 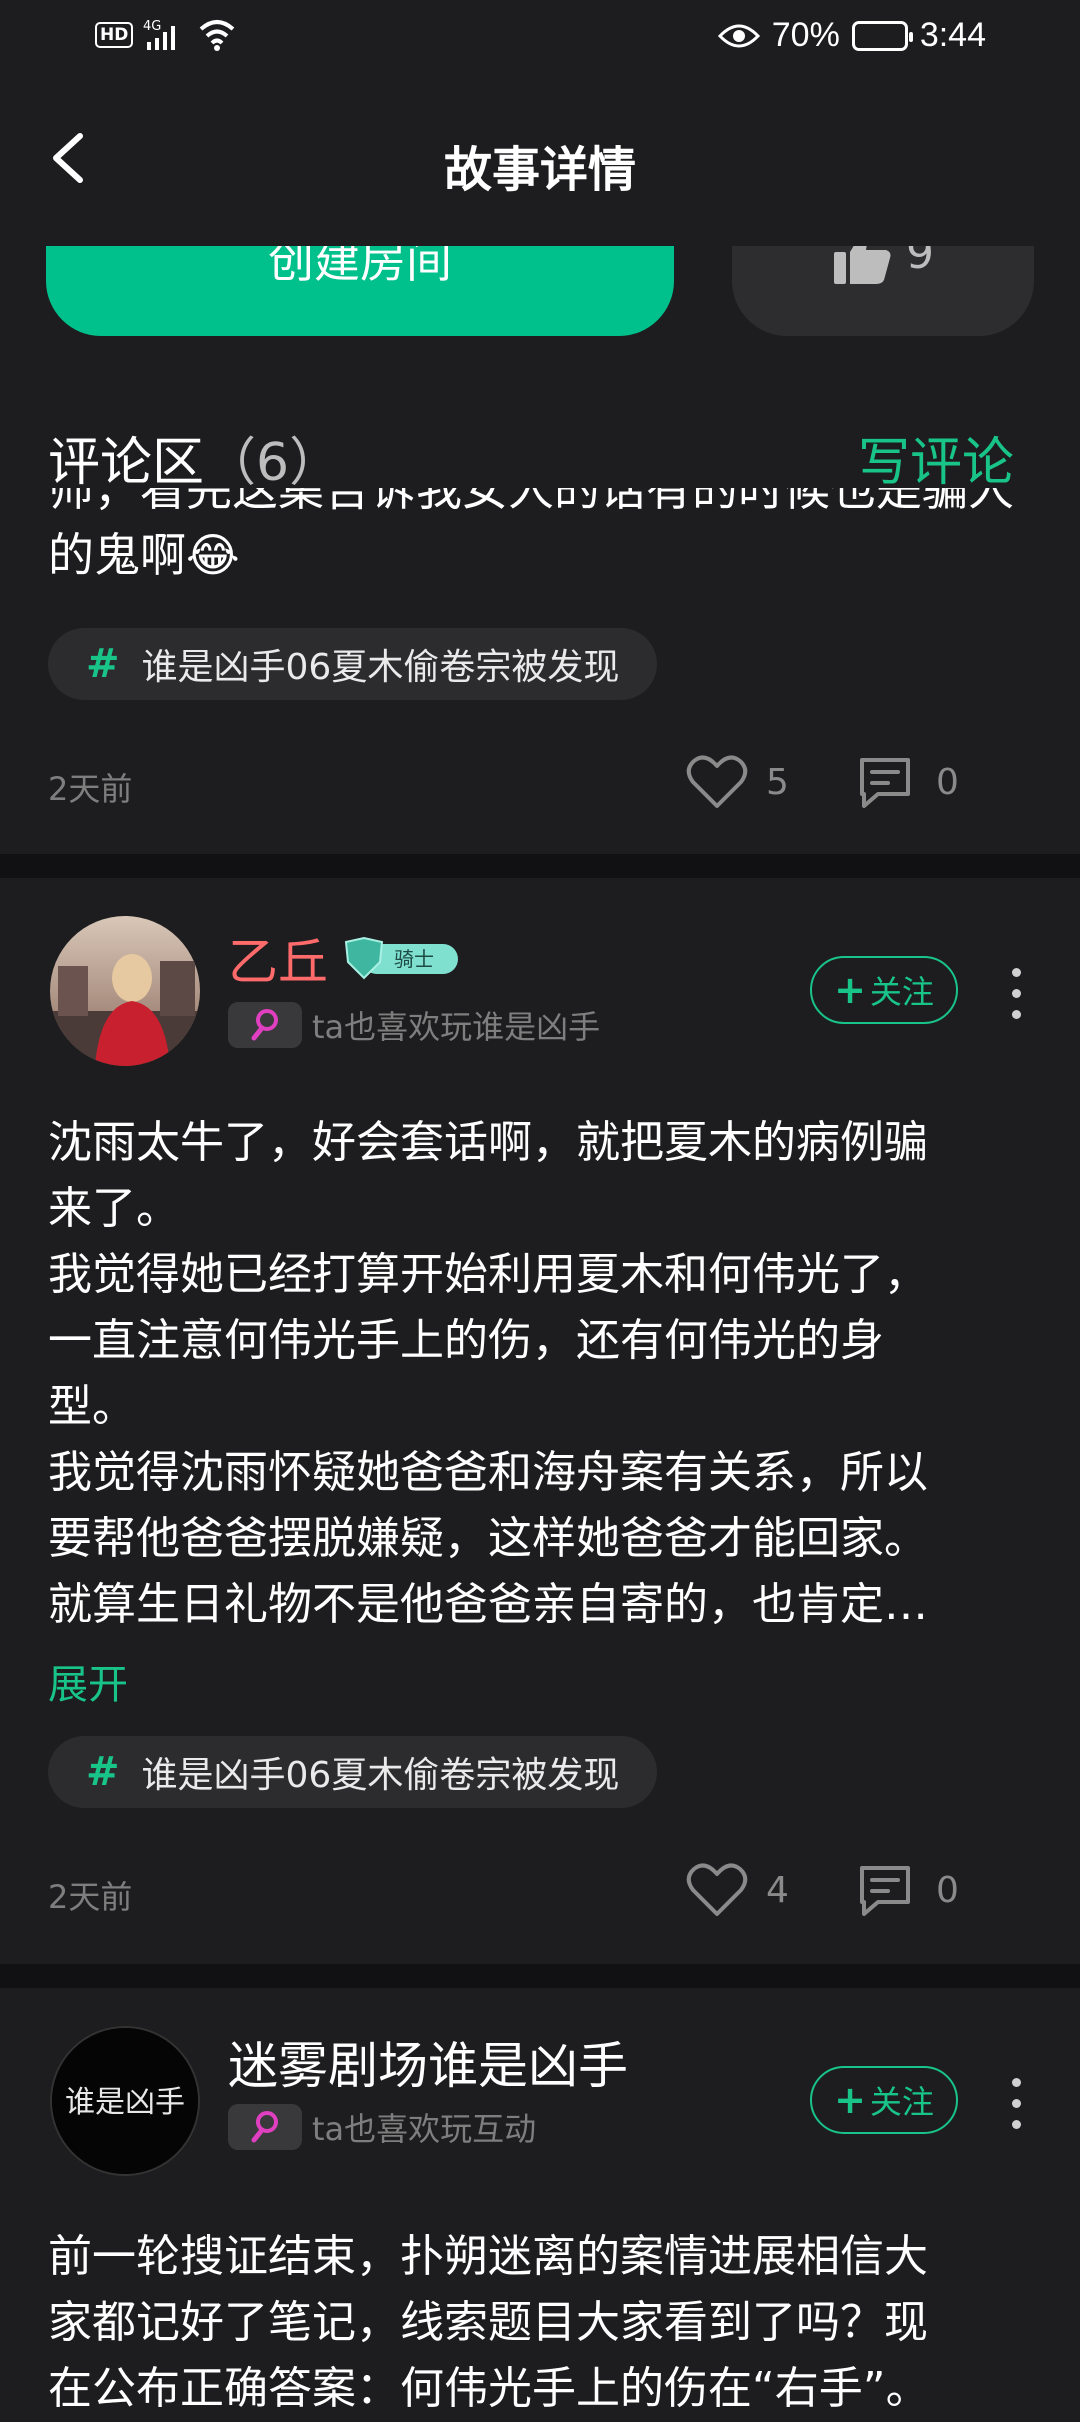 I want to click on username: 迷雾剧场谁是凶手, so click(x=428, y=2062).